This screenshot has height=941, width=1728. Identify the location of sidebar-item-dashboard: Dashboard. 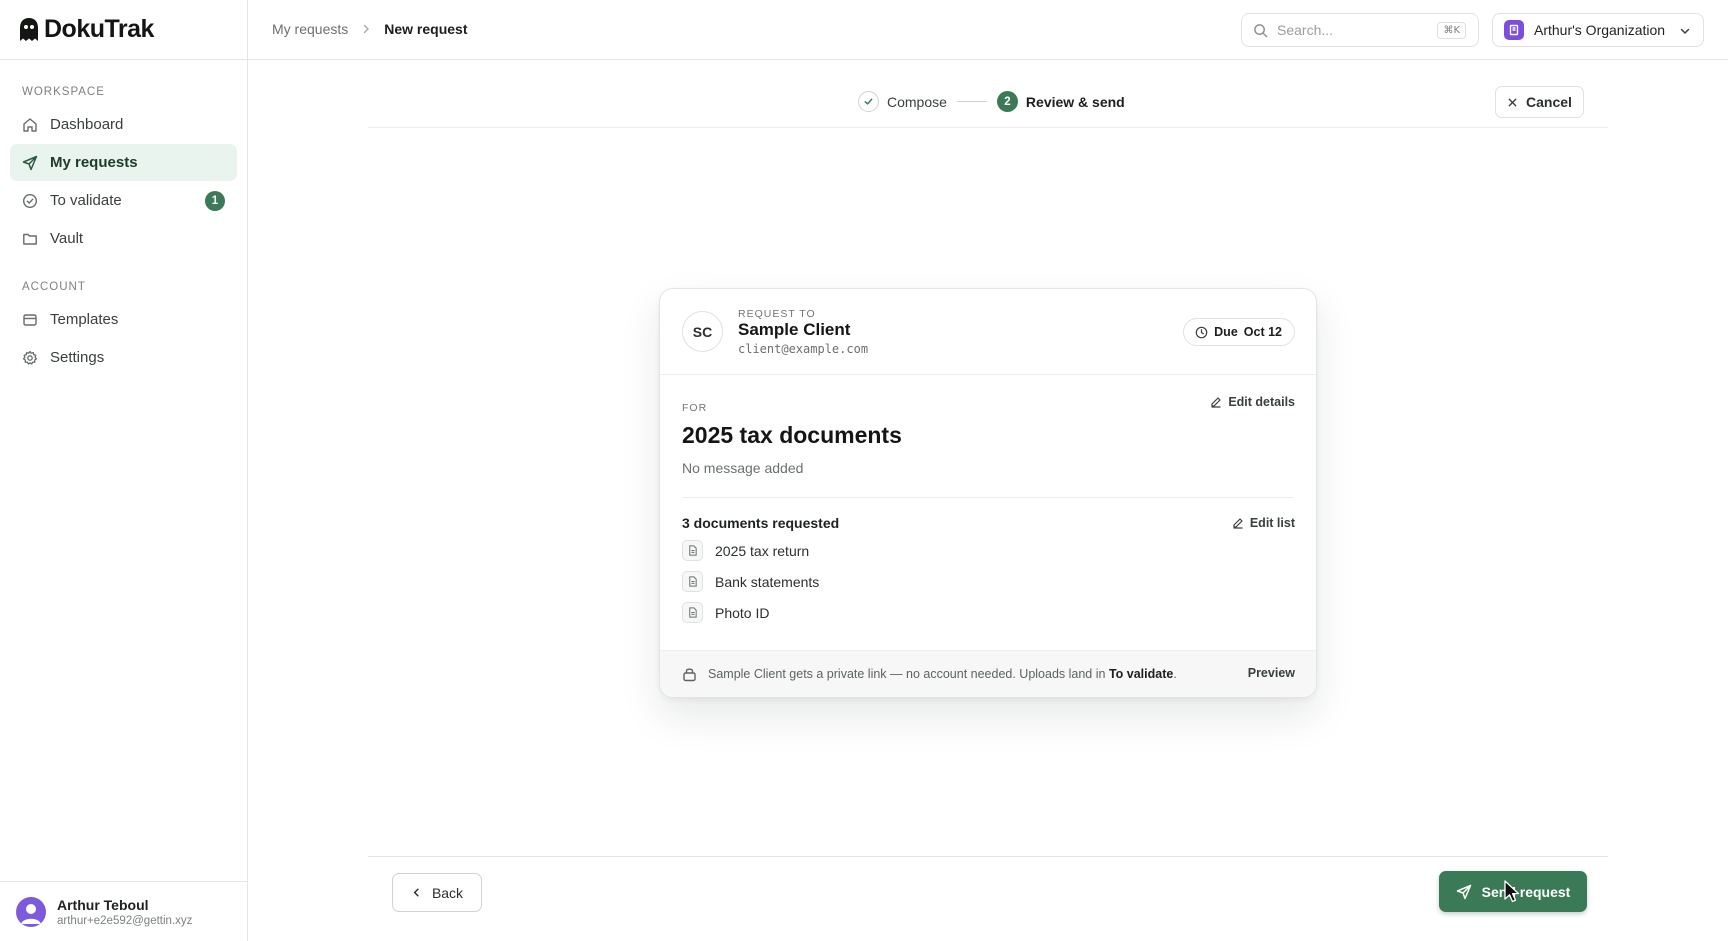
(123, 124).